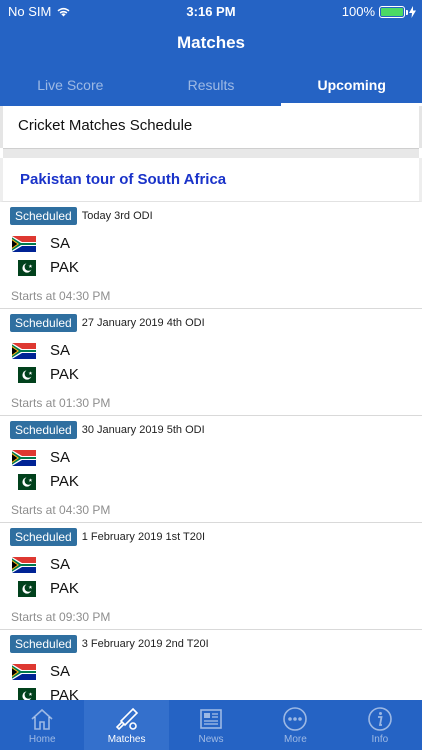 The height and width of the screenshot is (750, 422). I want to click on tab-upcoming: Upcoming, so click(351, 86).